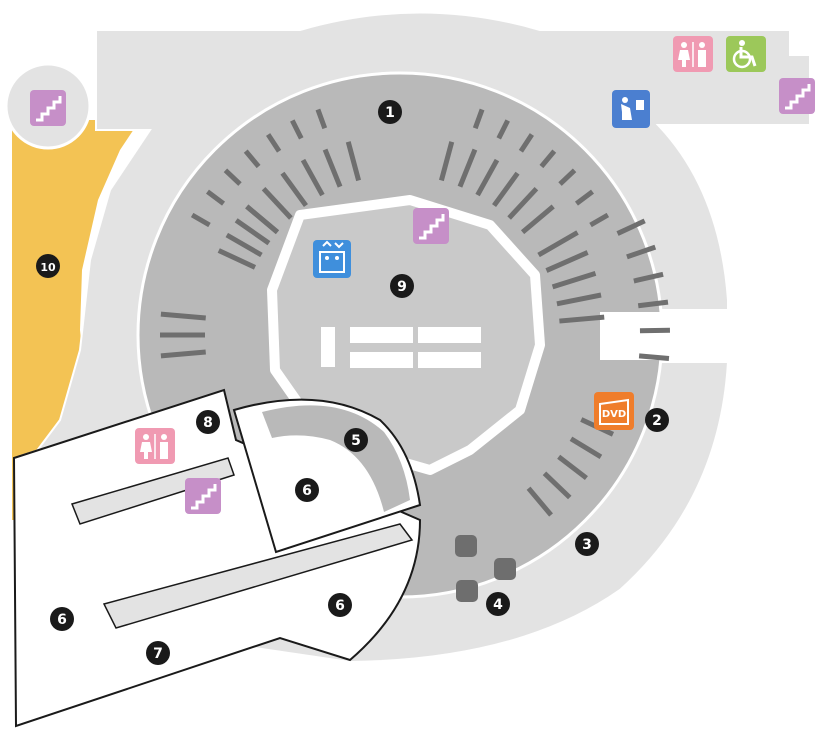  I want to click on marker-label: 8, so click(208, 423).